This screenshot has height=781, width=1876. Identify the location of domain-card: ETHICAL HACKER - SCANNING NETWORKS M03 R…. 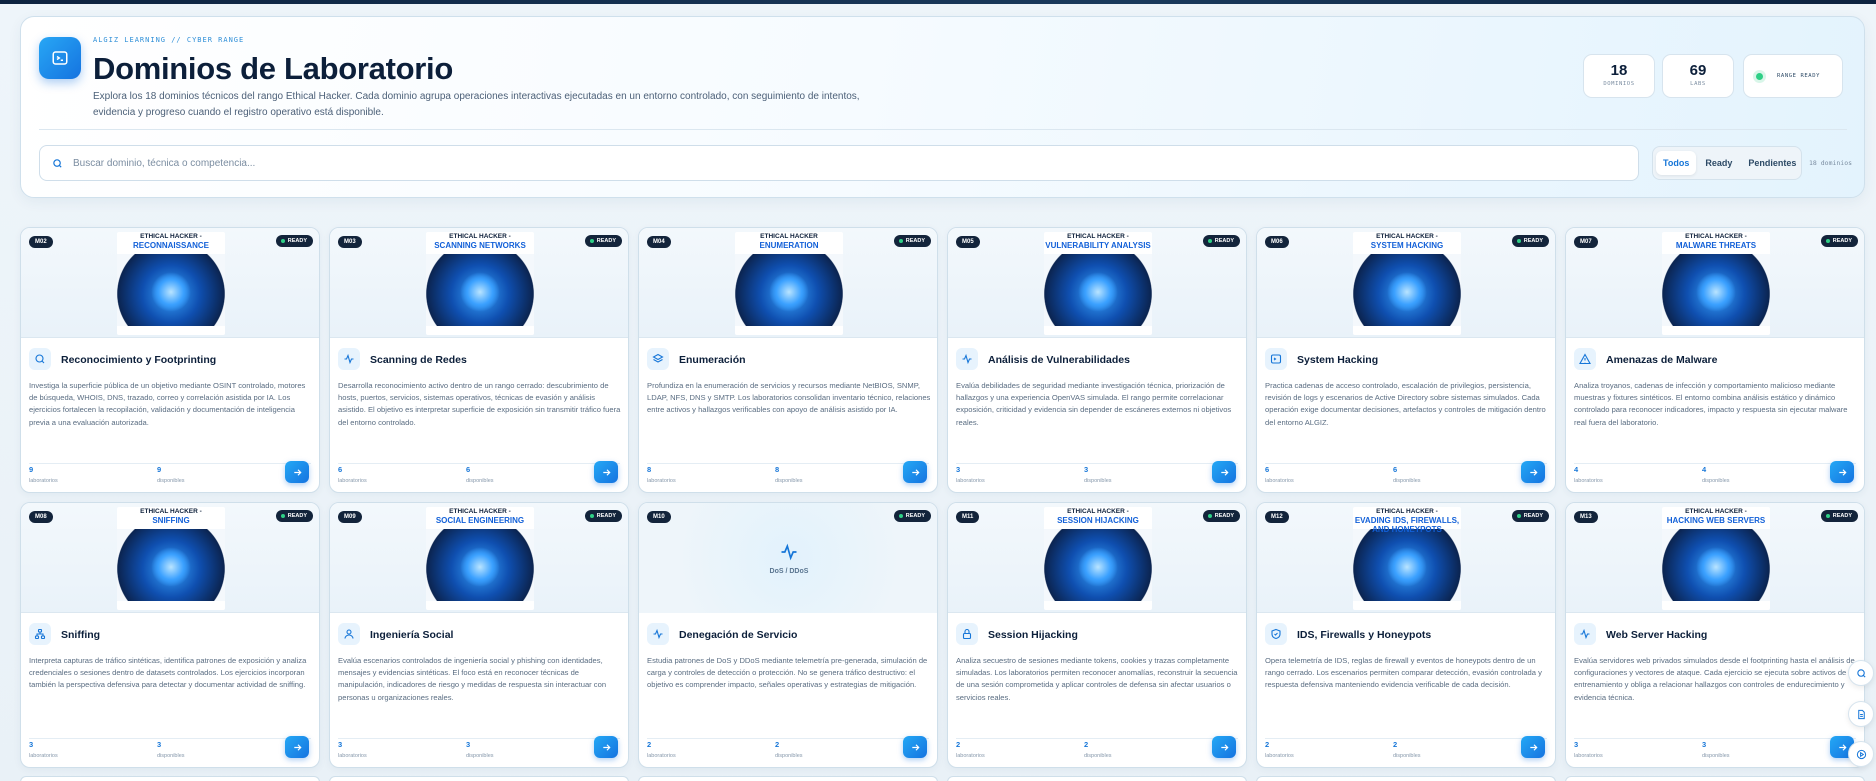
(479, 360).